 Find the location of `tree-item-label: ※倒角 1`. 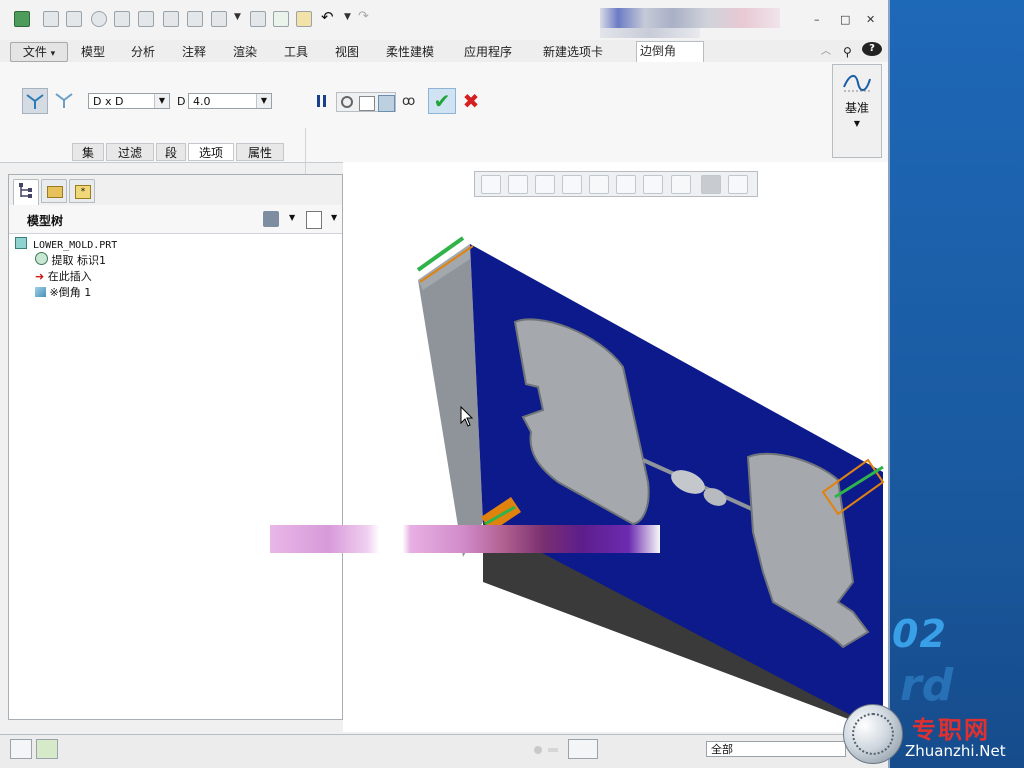

tree-item-label: ※倒角 1 is located at coordinates (70, 292).